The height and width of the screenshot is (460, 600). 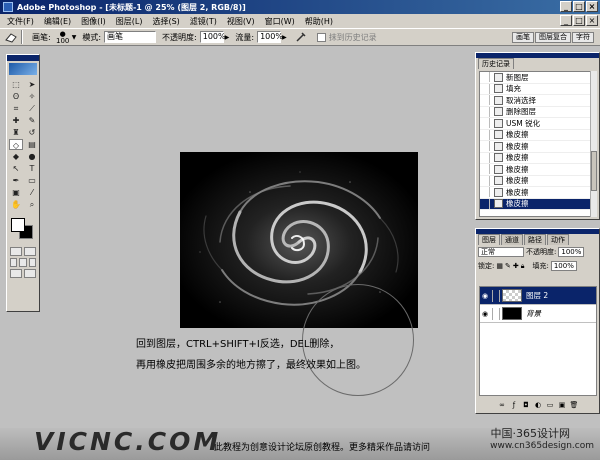 What do you see at coordinates (16, 180) in the screenshot?
I see `pen-tool-icon: ✒` at bounding box center [16, 180].